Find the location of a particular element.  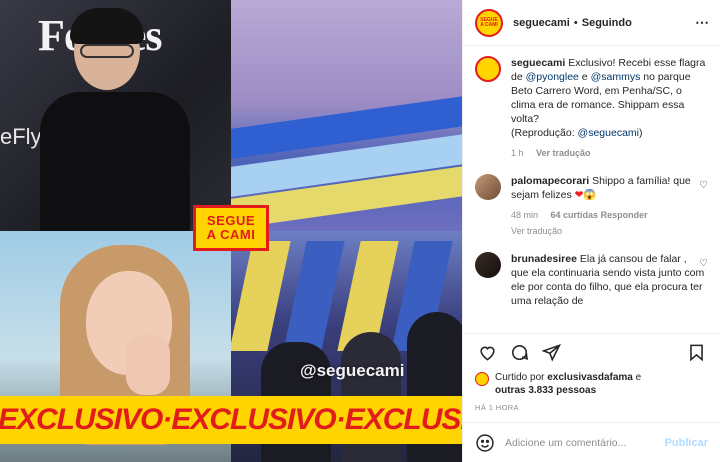

comment-input is located at coordinates (585, 442).